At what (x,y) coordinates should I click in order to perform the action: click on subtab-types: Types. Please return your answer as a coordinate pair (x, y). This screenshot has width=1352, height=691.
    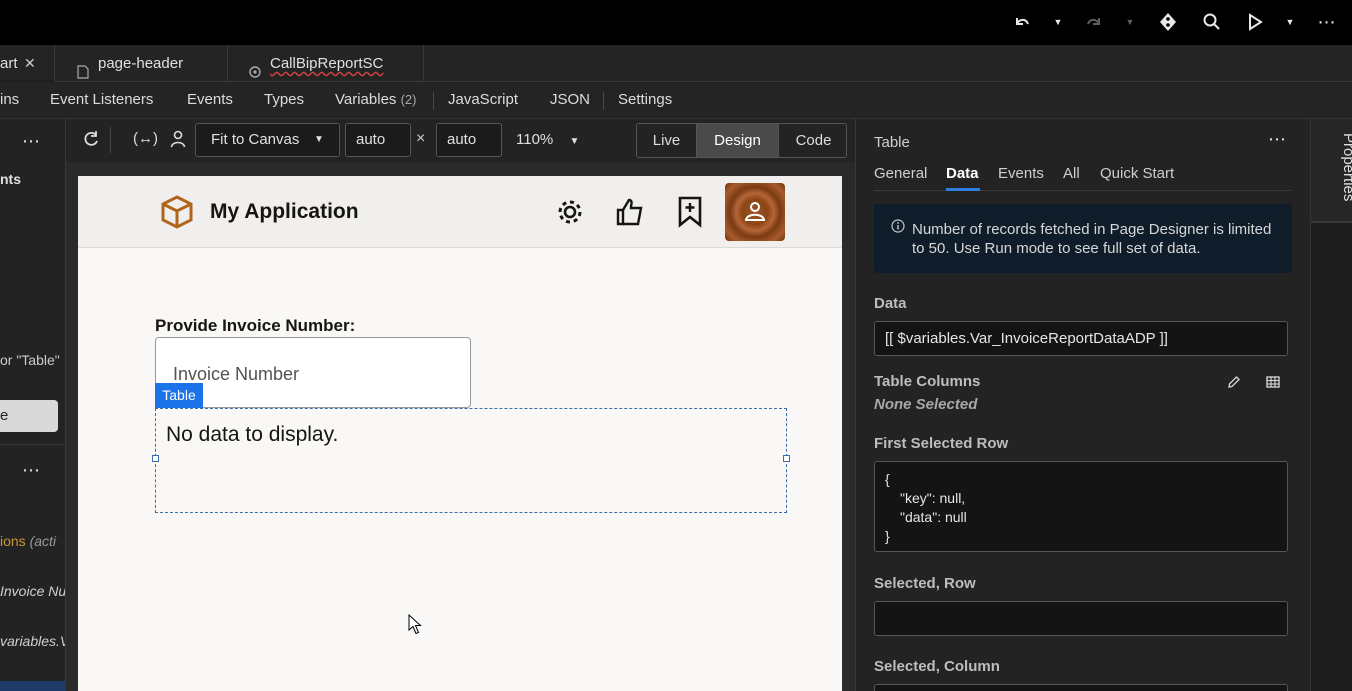
    Looking at the image, I should click on (284, 100).